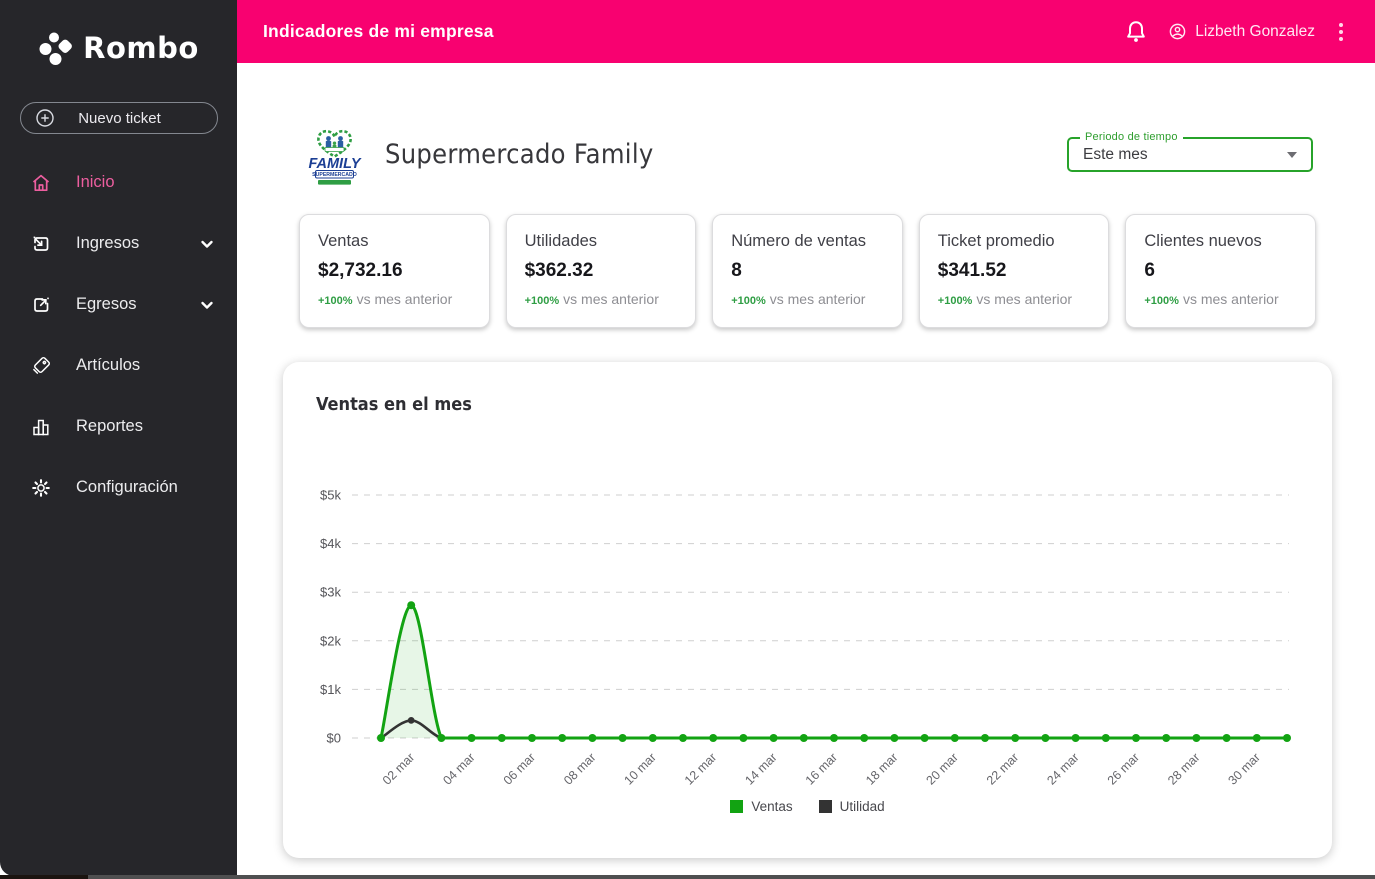 The image size is (1375, 879). What do you see at coordinates (41, 244) in the screenshot?
I see `ingresos-icon` at bounding box center [41, 244].